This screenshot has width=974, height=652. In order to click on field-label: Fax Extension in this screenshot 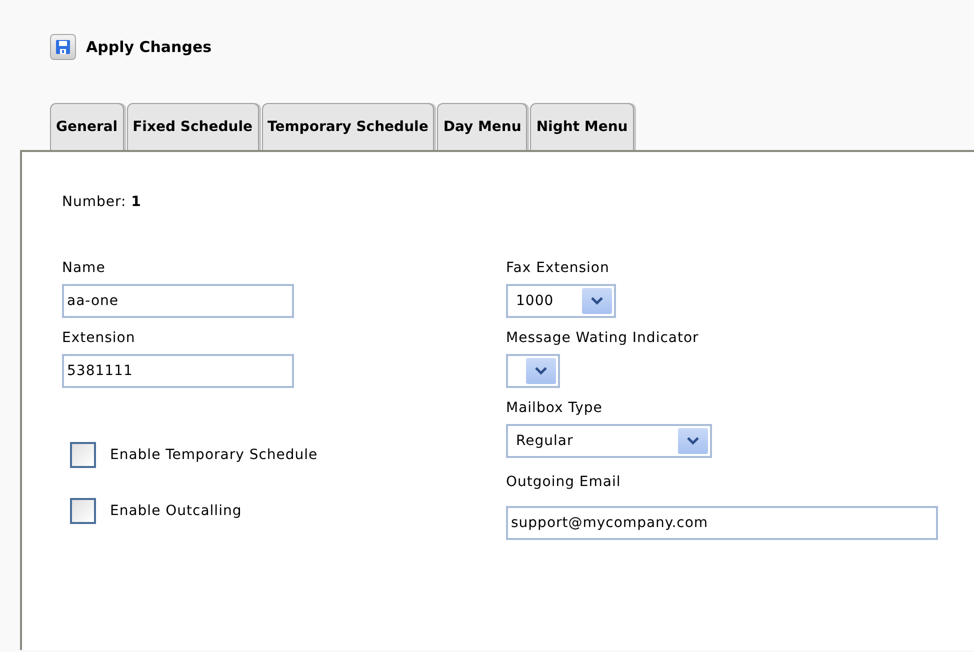, I will do `click(558, 268)`.